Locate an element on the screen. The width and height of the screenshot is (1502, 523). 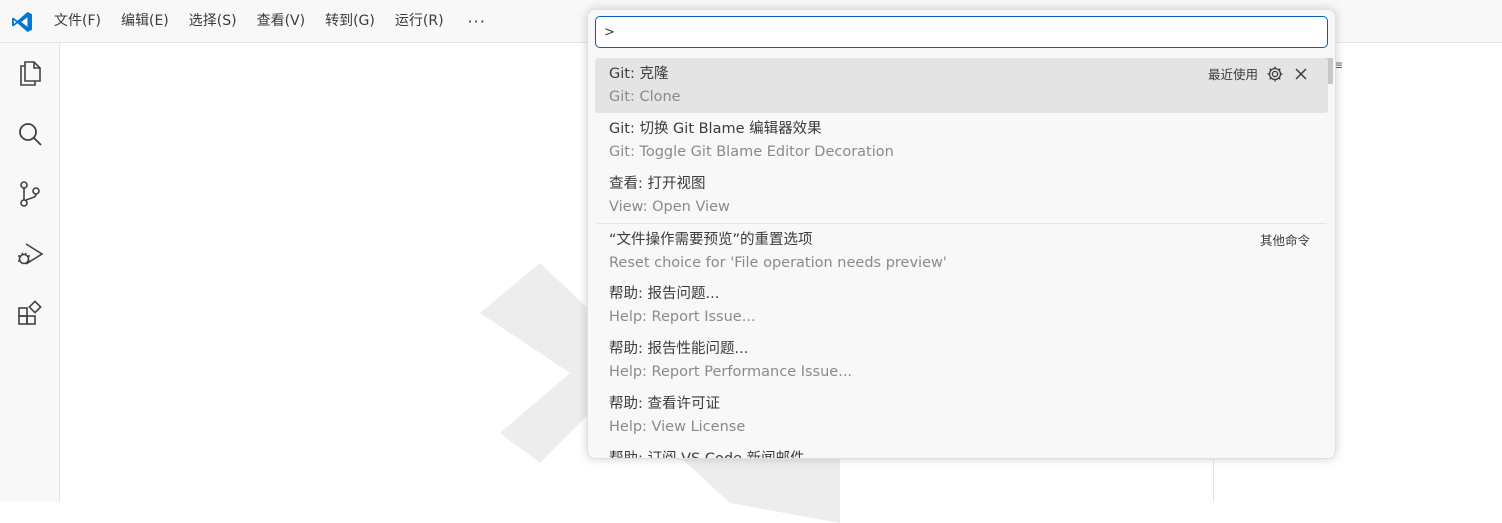
command-label: Git: 切换 Git Blame 编辑器效果 is located at coordinates (715, 129).